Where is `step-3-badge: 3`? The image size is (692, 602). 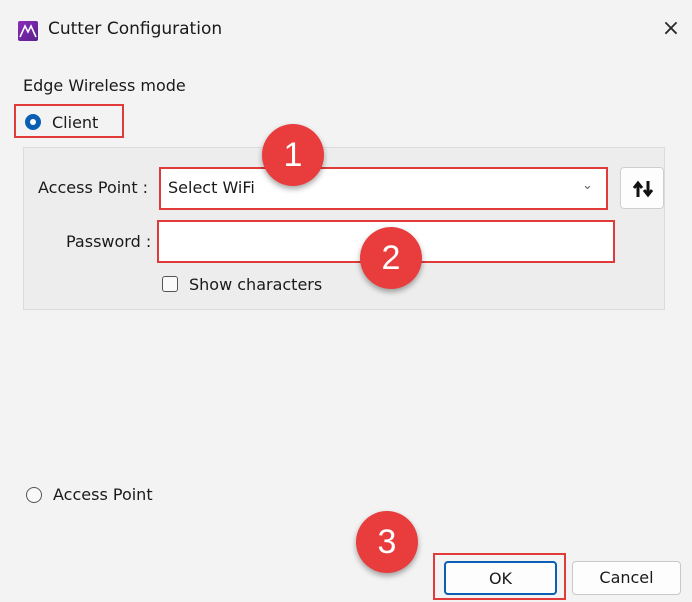 step-3-badge: 3 is located at coordinates (387, 542).